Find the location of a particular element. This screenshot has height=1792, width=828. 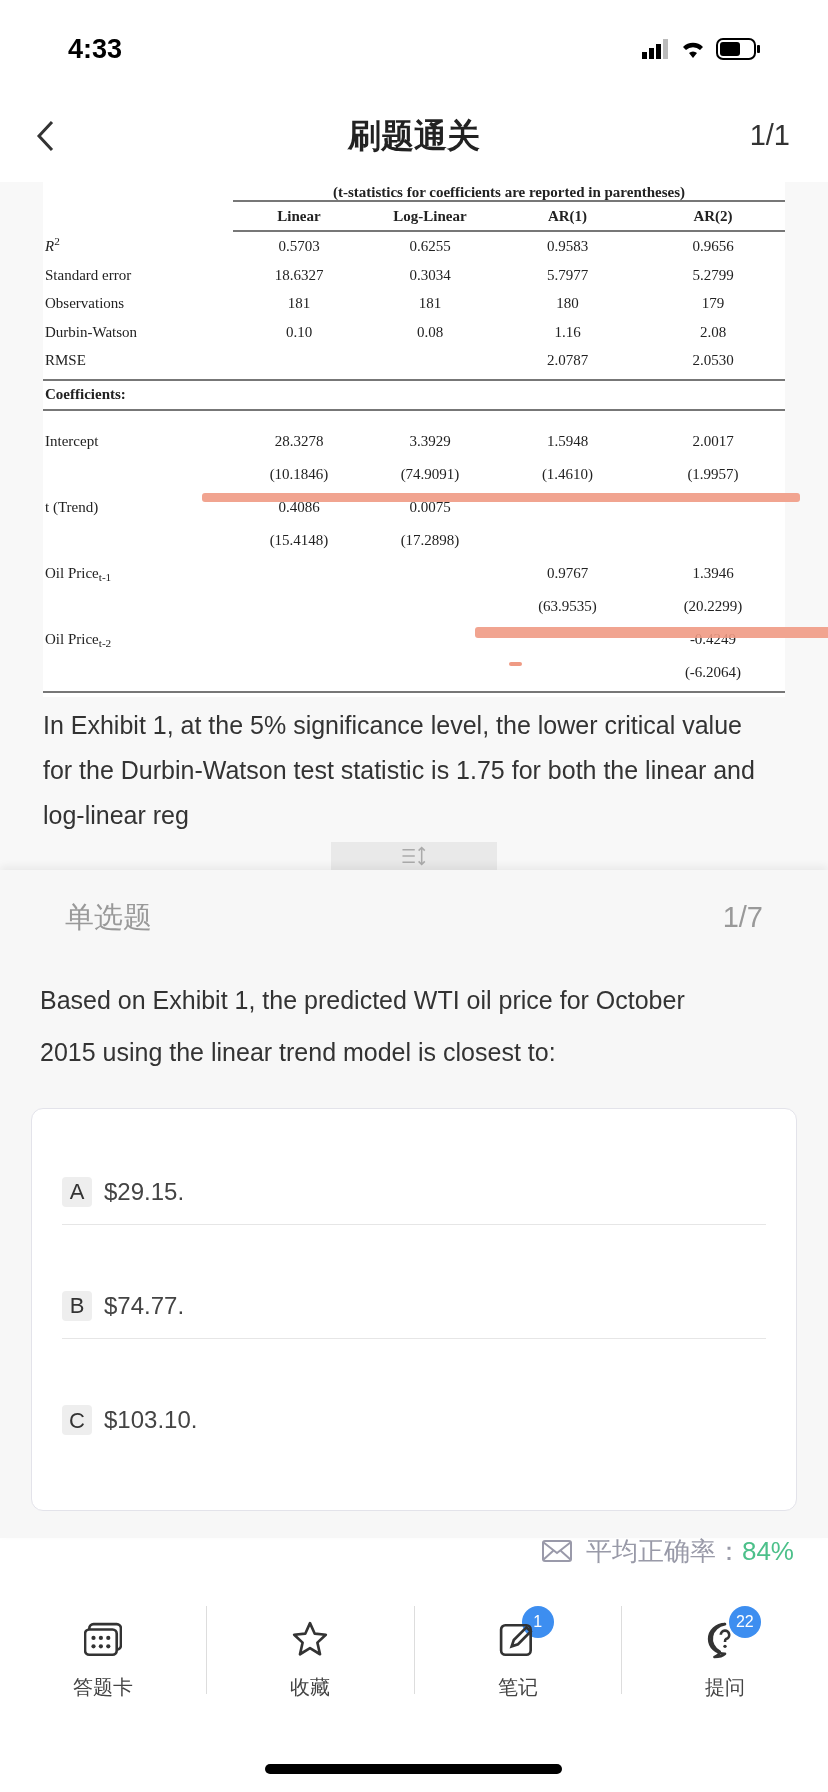

table-cell-text: -0.4249 is located at coordinates (713, 639).